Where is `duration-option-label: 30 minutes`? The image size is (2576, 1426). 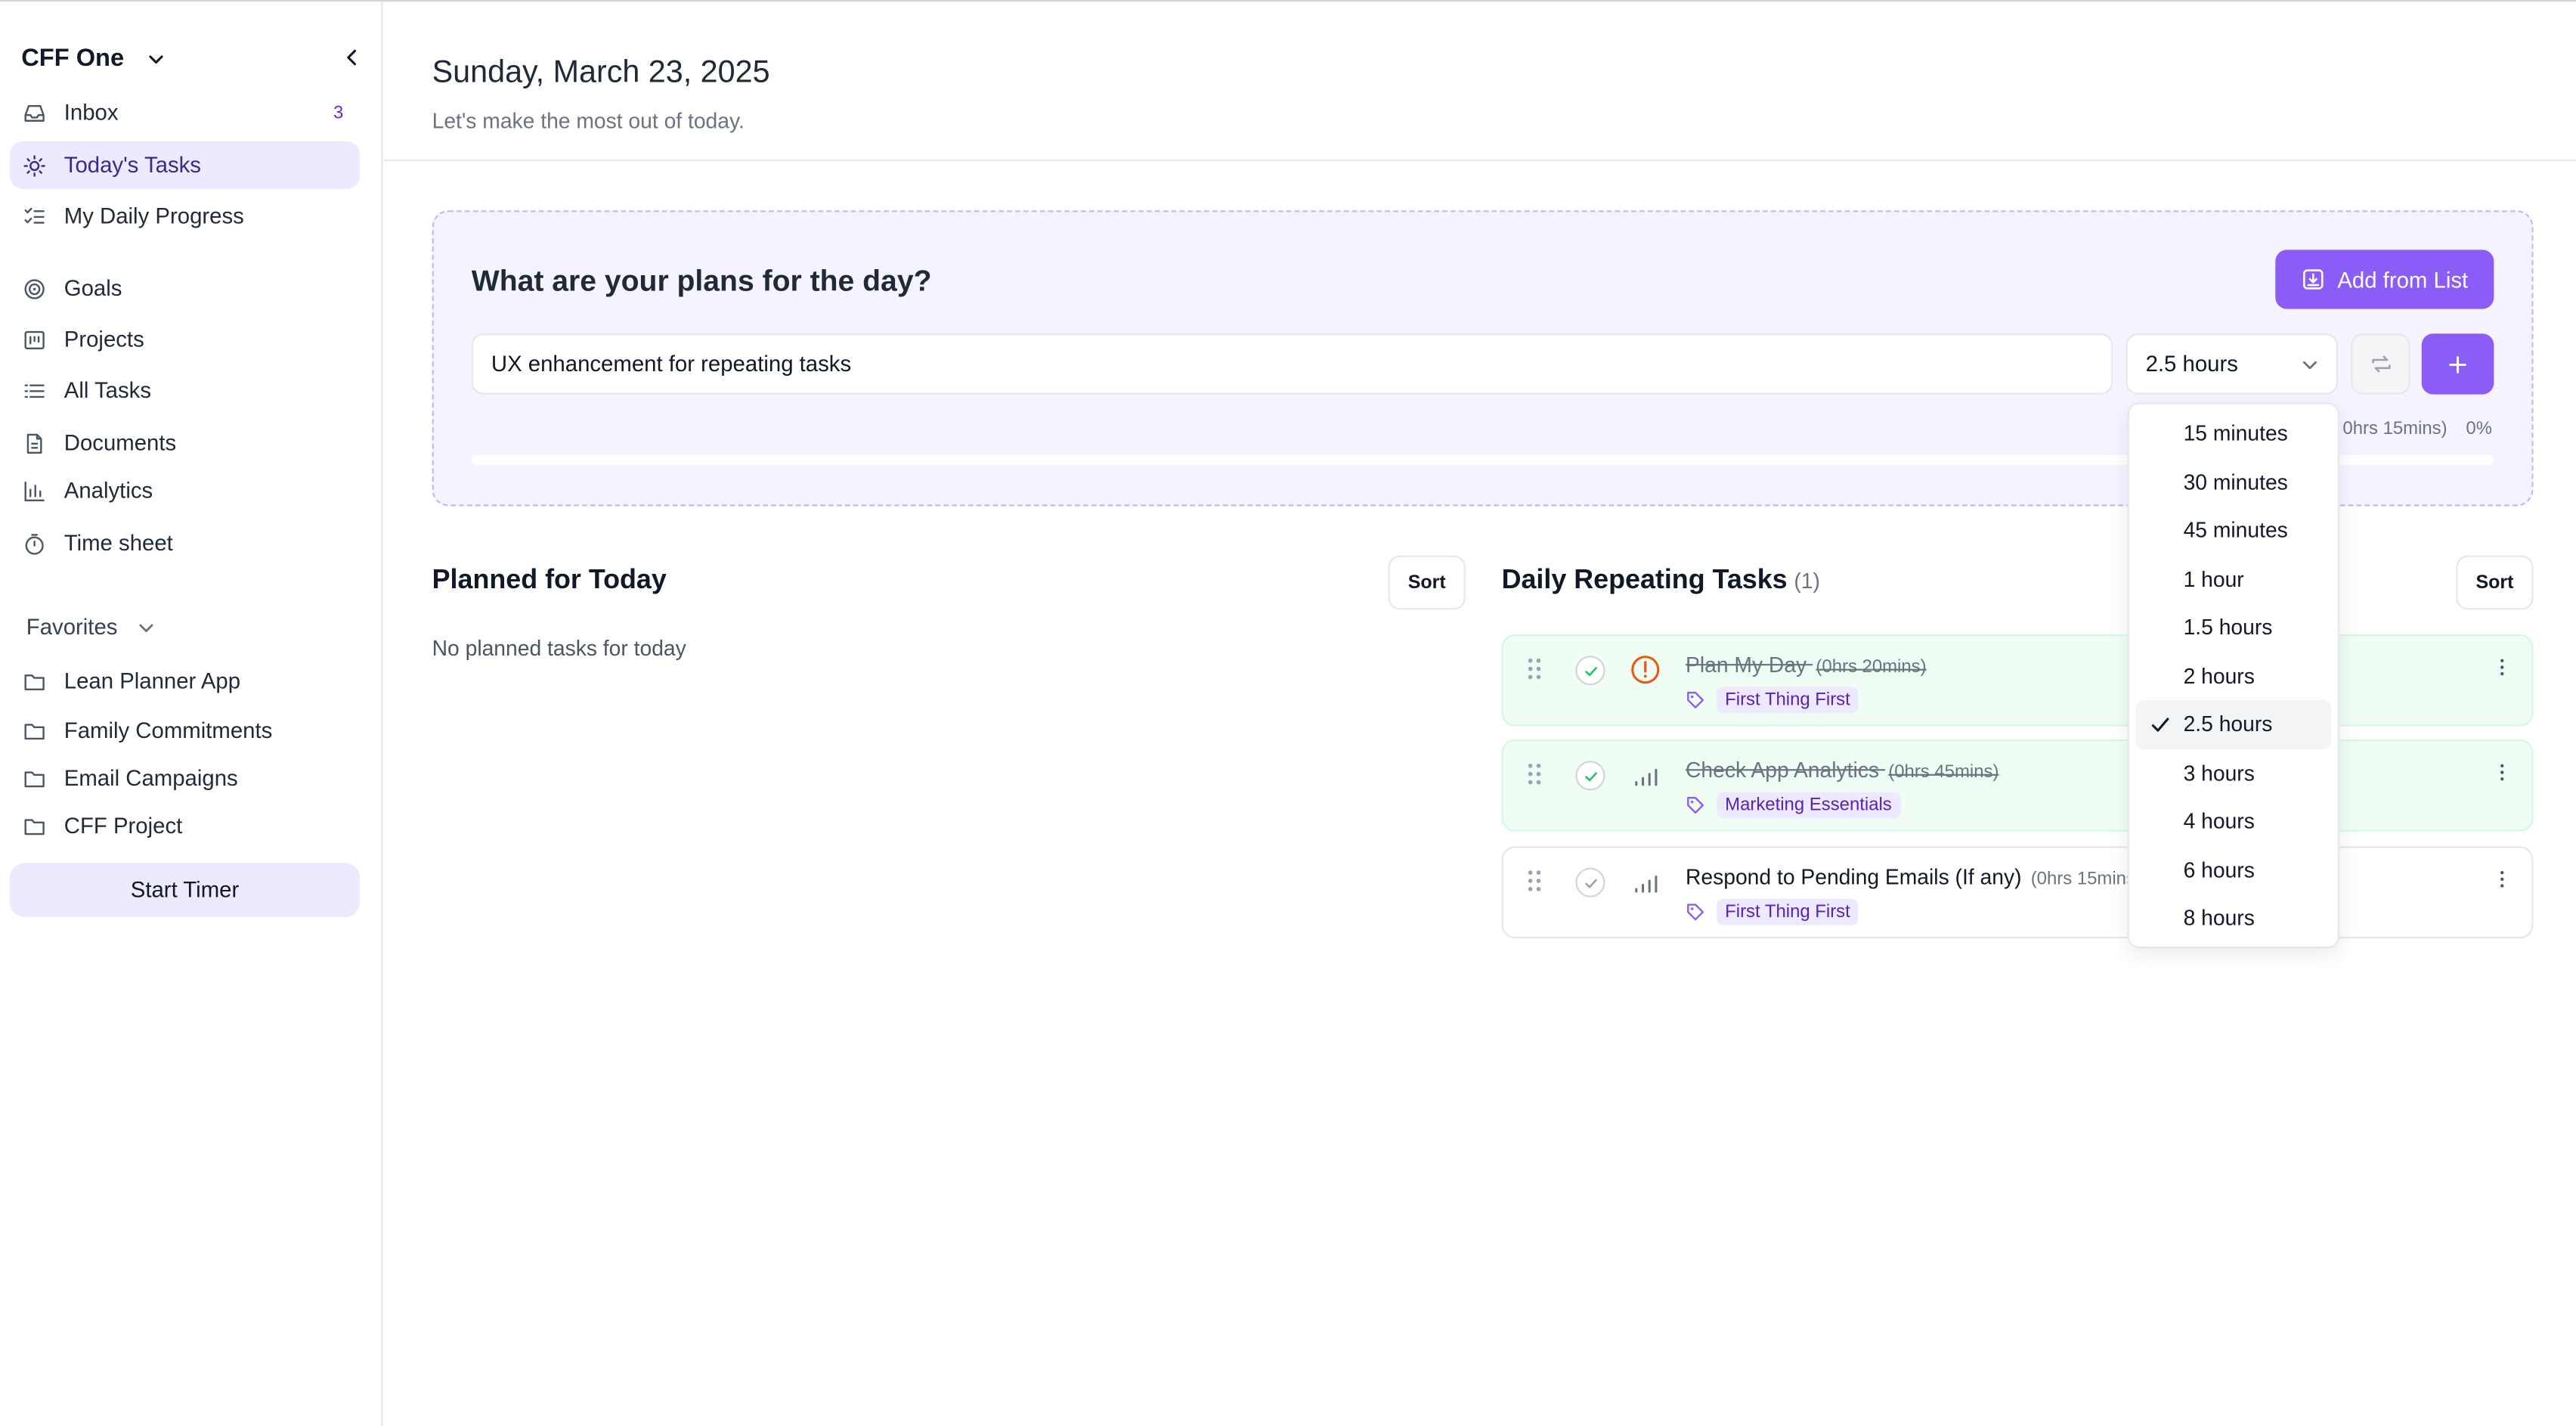 duration-option-label: 30 minutes is located at coordinates (2235, 482).